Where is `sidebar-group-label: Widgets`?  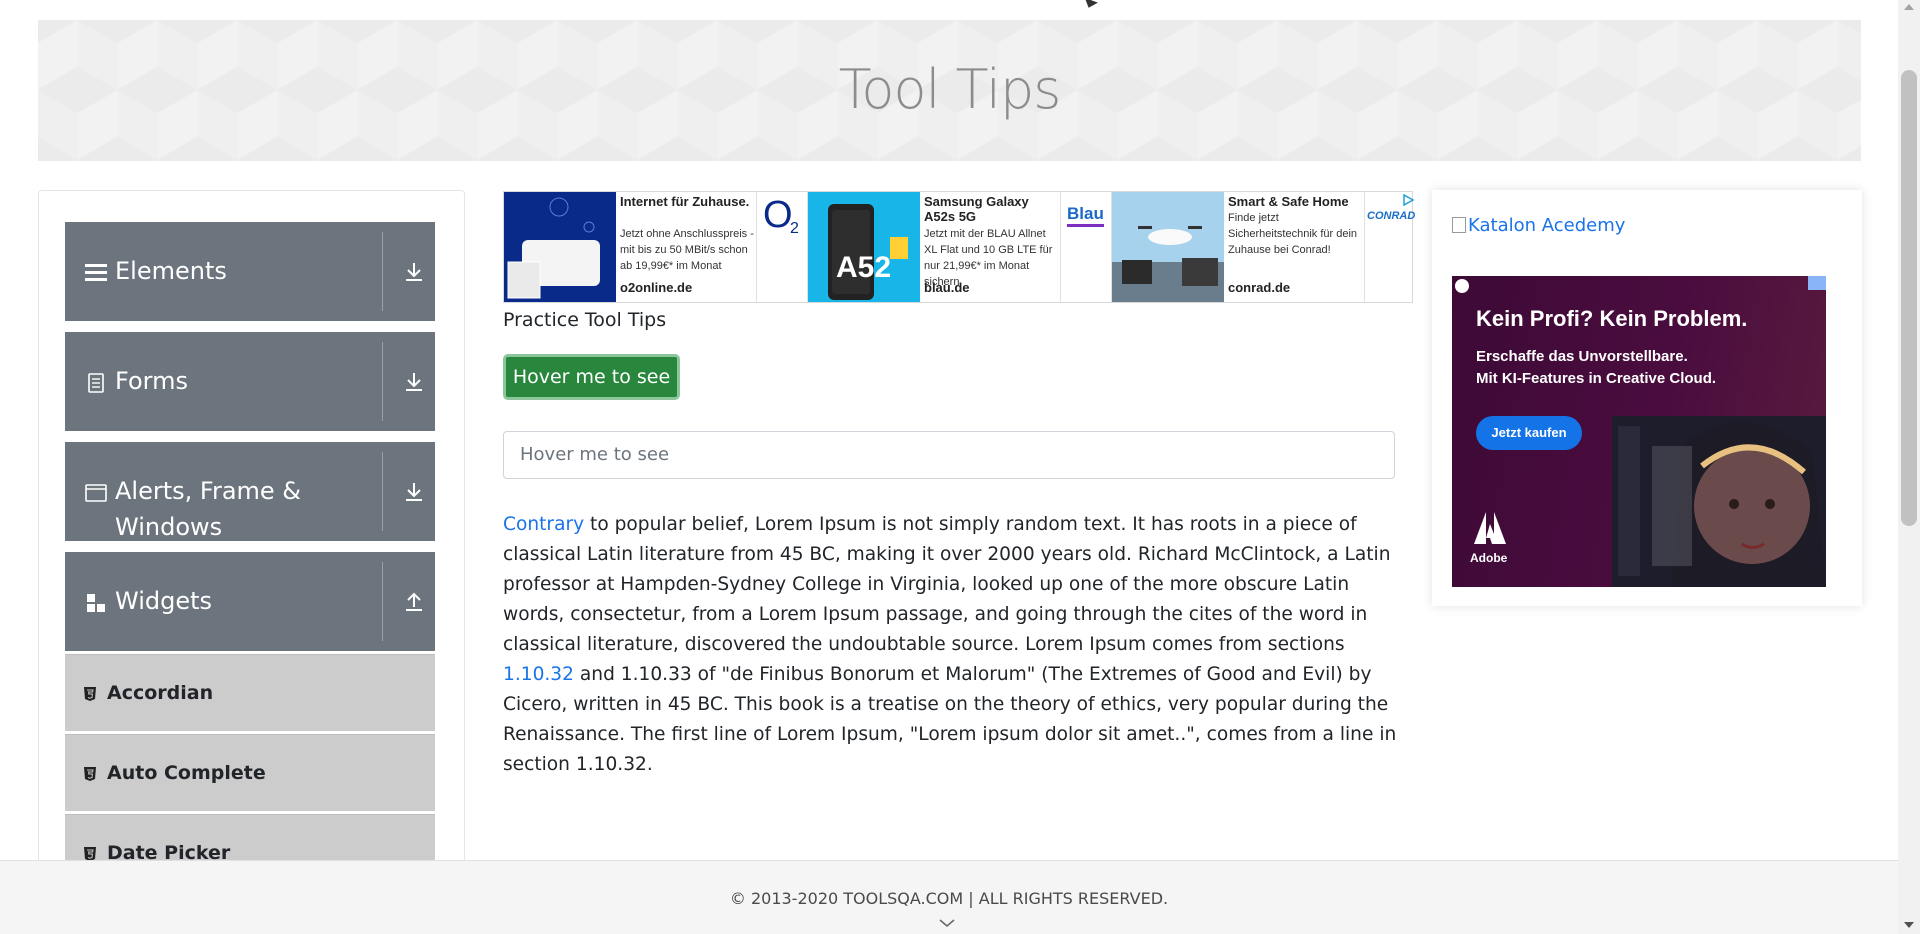
sidebar-group-label: Widgets is located at coordinates (164, 601).